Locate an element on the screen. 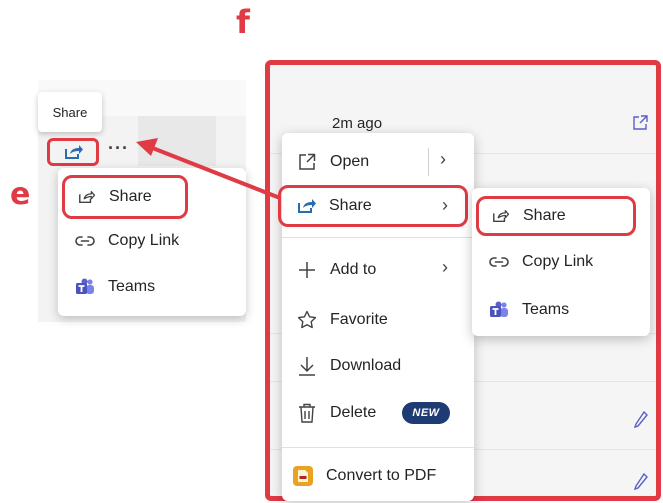 This screenshot has height=503, width=663. menu-delete-item: Delete is located at coordinates (336, 413).